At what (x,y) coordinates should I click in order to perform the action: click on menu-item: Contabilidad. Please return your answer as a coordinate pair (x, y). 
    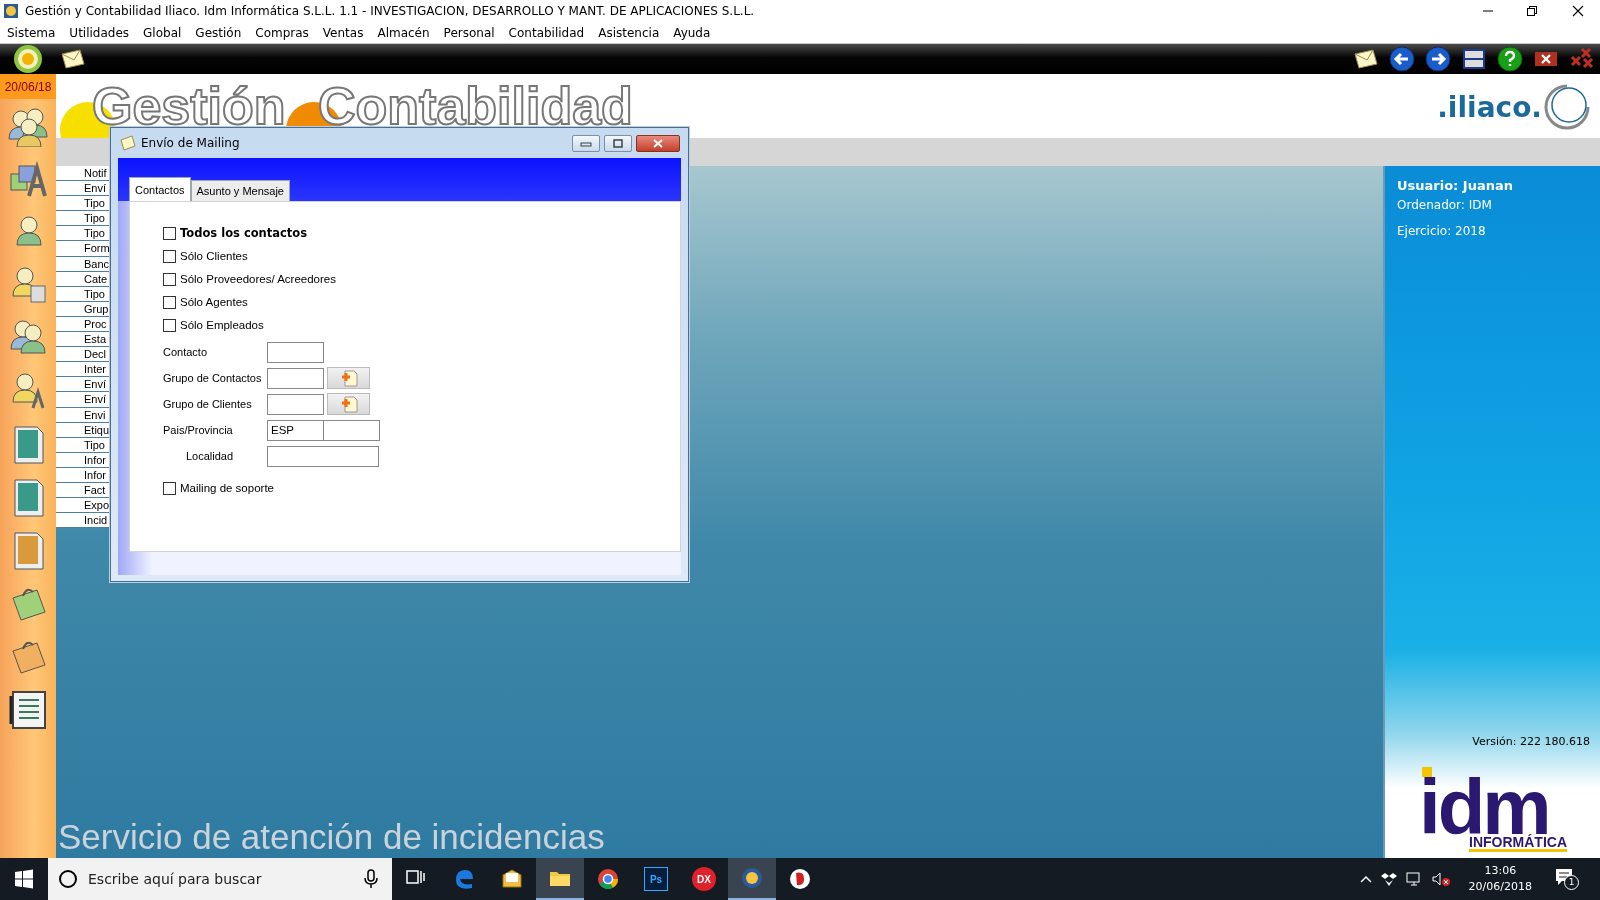
    Looking at the image, I should click on (546, 32).